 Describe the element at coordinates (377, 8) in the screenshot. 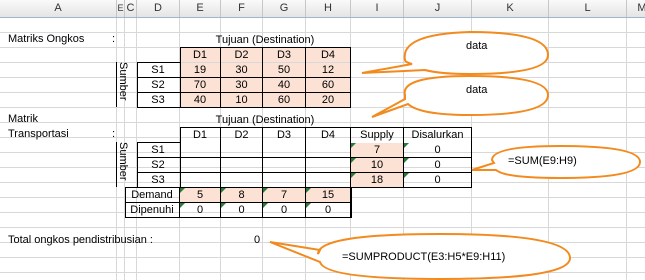

I see `column-header: I` at that location.